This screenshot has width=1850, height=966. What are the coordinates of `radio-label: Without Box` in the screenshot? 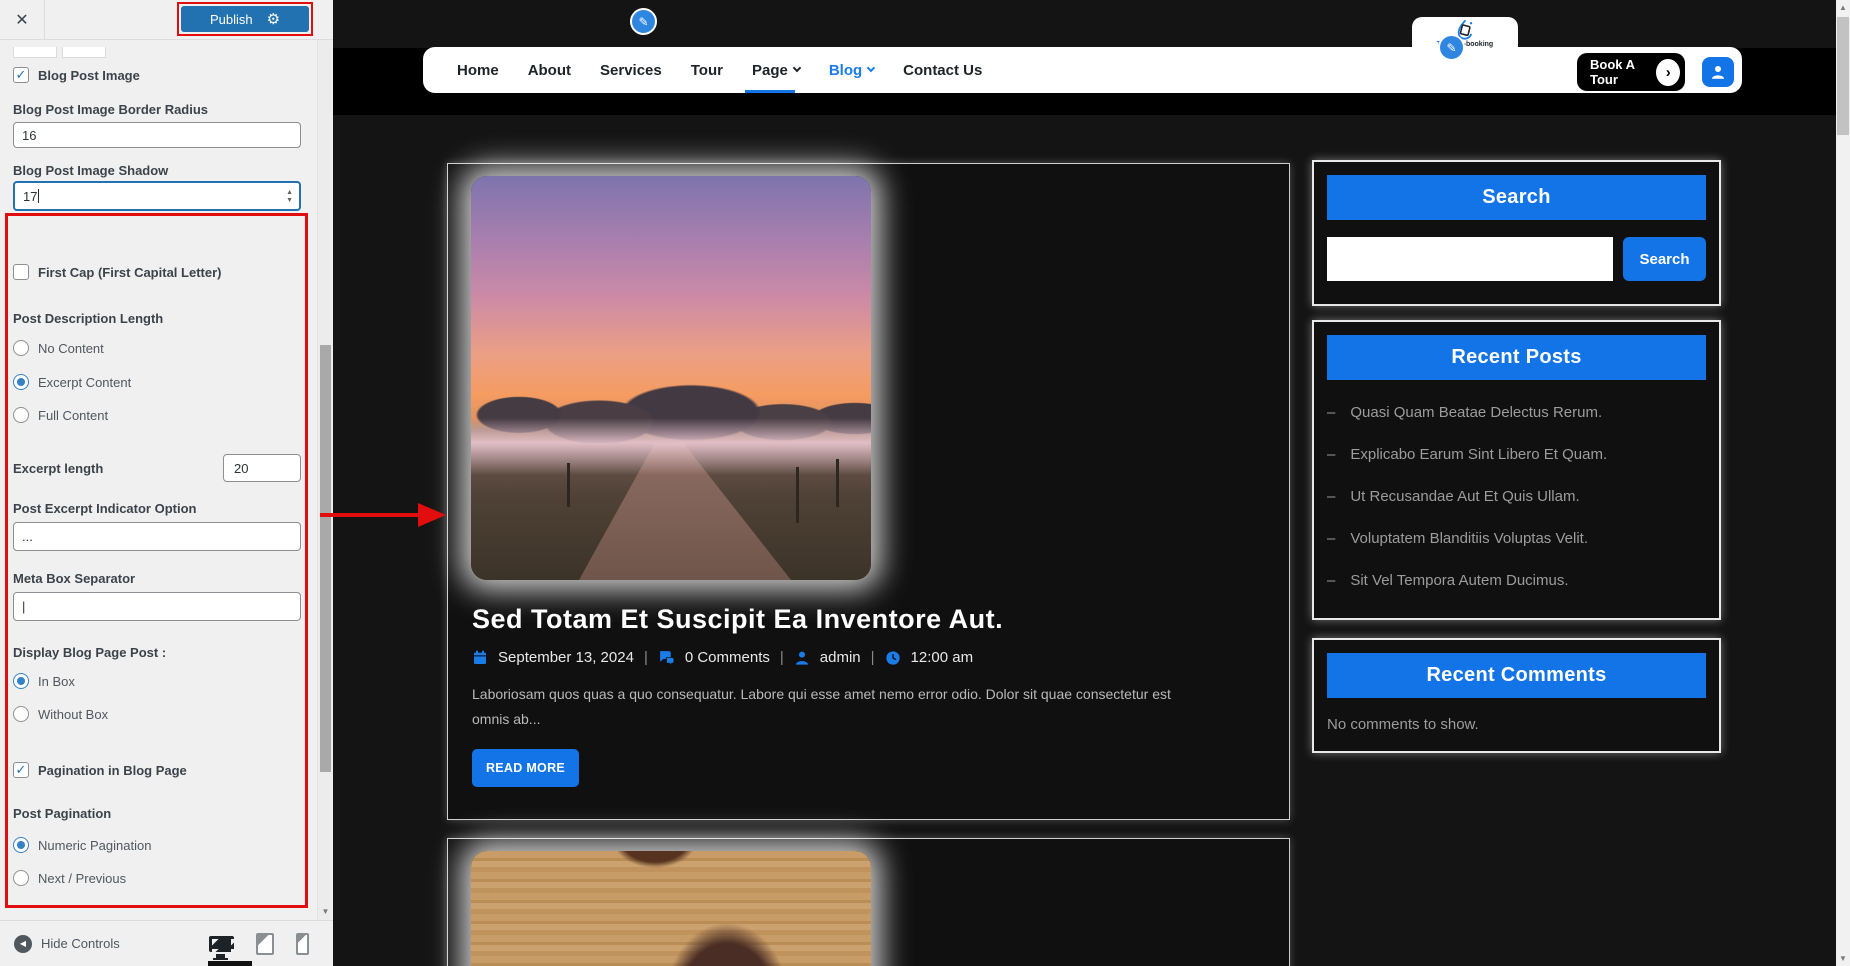 It's located at (73, 714).